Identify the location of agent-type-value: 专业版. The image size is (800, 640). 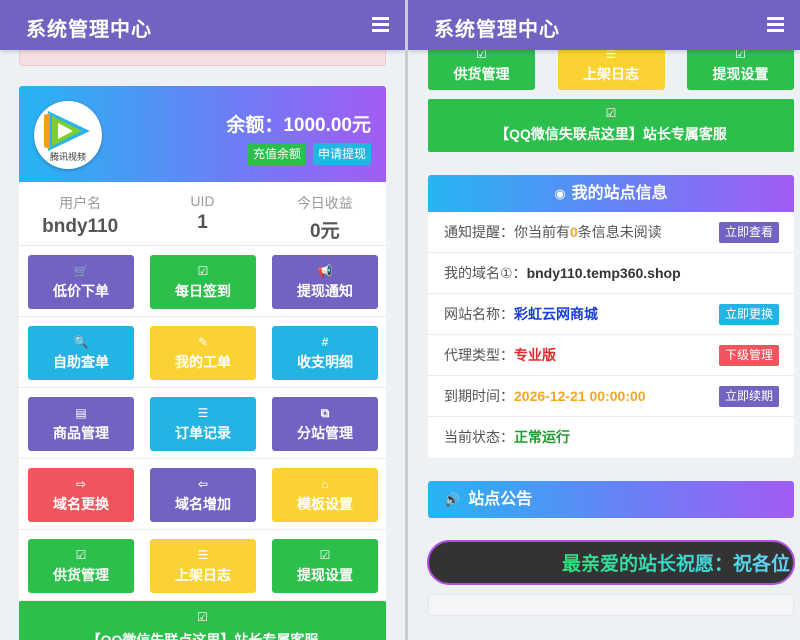
(535, 355).